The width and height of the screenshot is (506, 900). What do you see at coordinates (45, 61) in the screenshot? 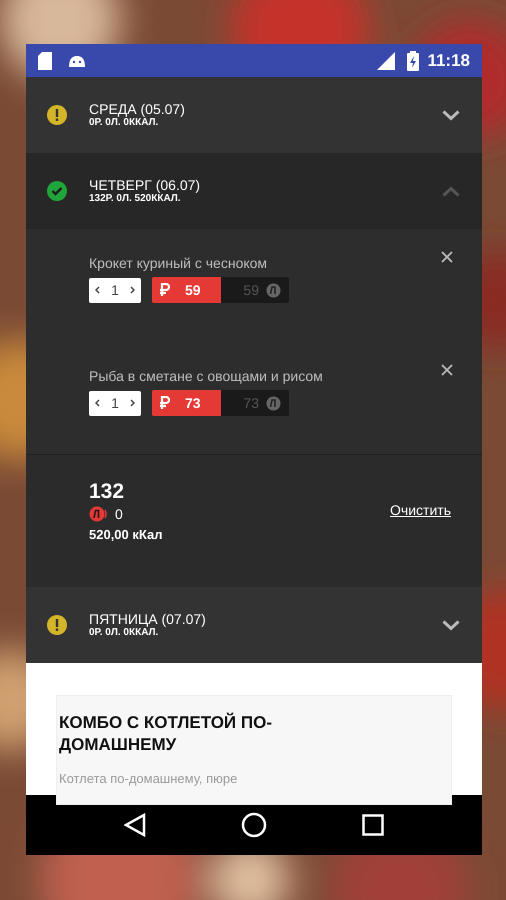
I see `sd-card-icon` at bounding box center [45, 61].